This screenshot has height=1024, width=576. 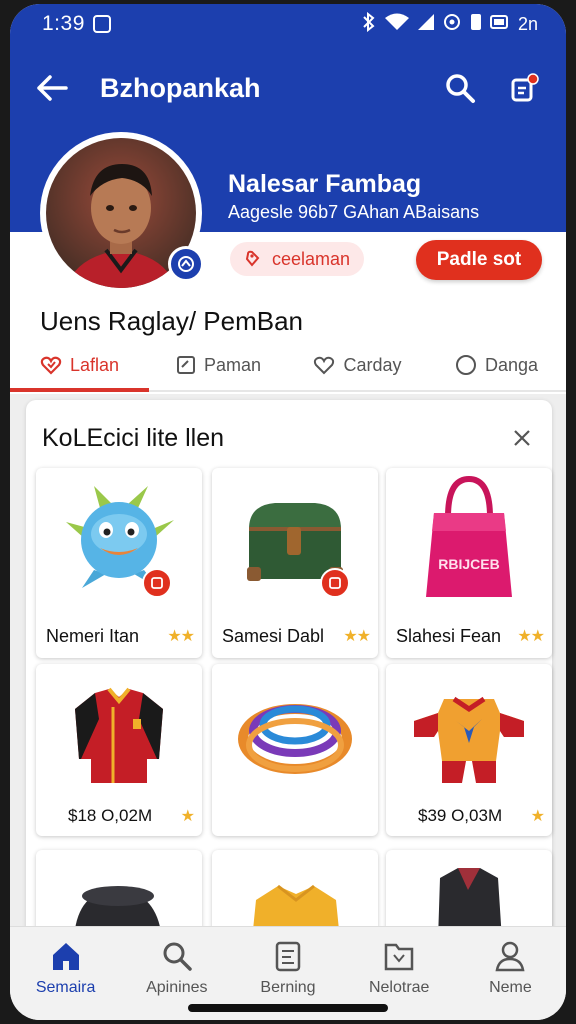 I want to click on profile-subtitle: Aagesle 96b7 GAhan ABaisans, so click(x=354, y=212).